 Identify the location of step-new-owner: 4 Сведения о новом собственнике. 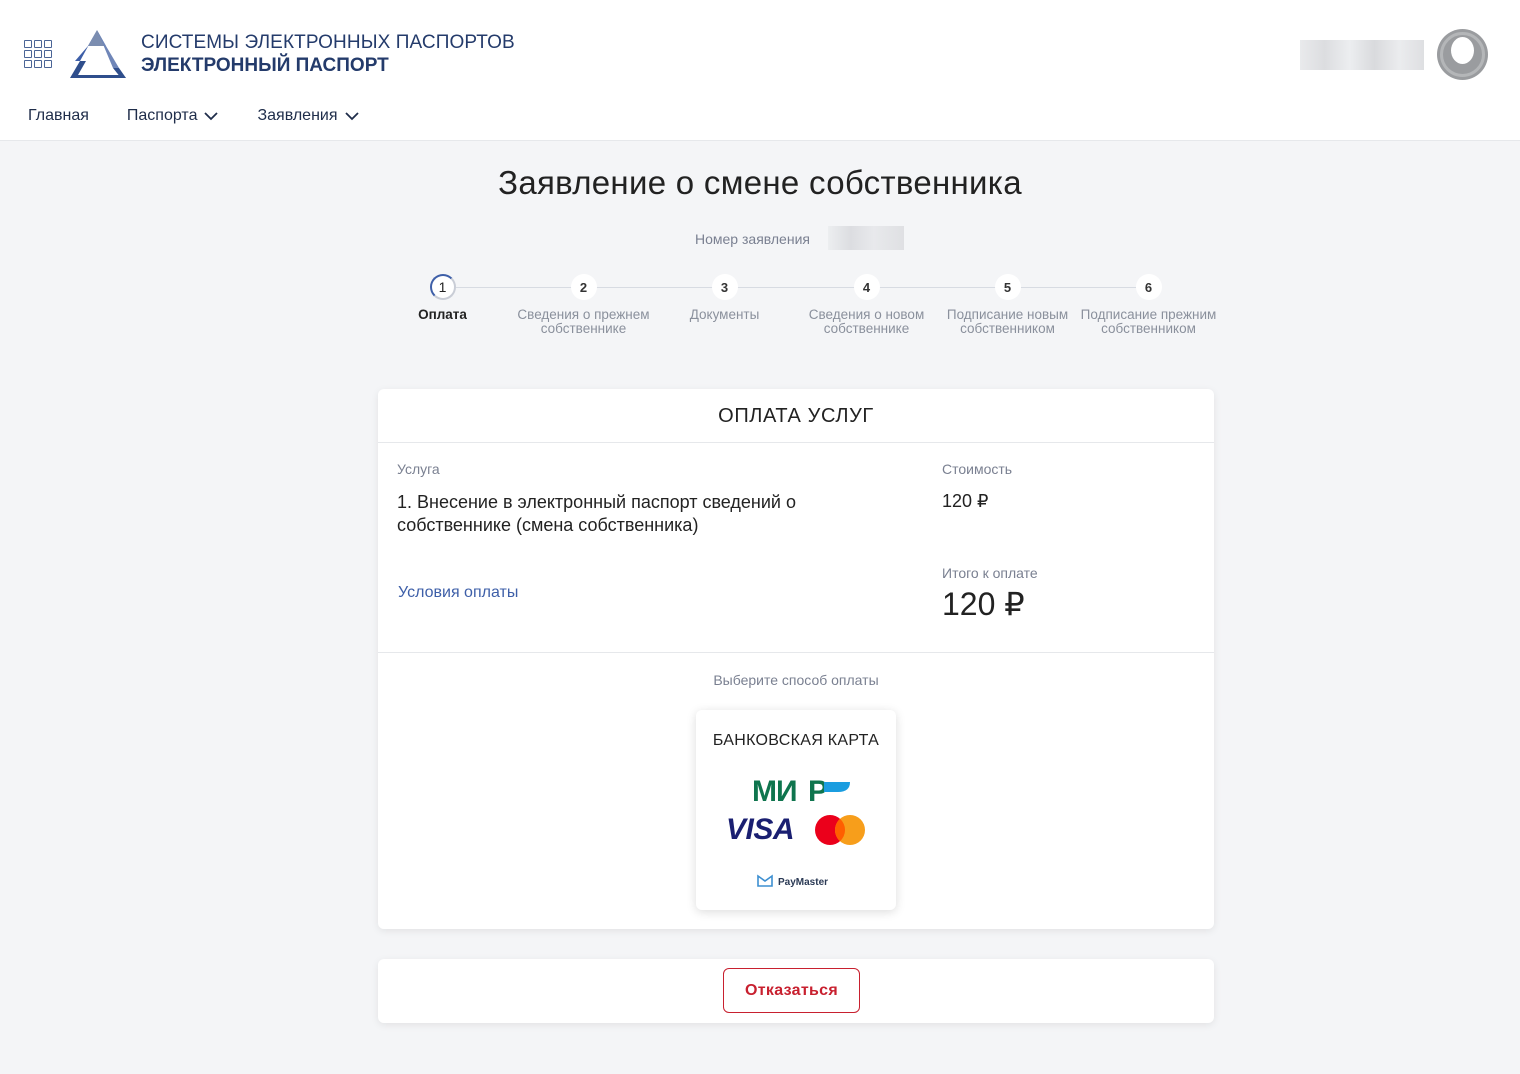
(866, 305).